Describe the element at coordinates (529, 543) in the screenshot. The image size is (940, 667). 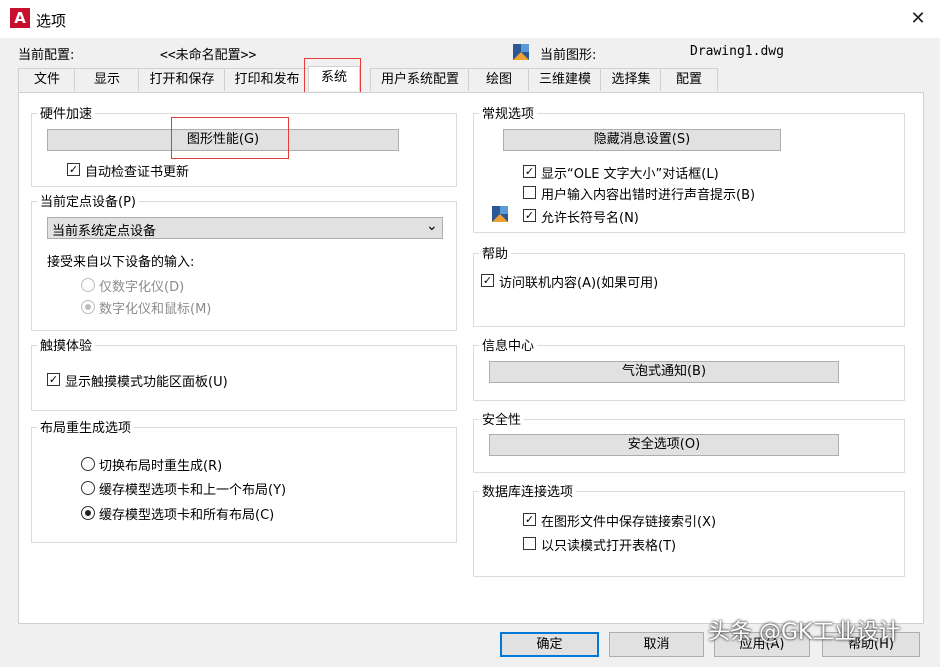
I see `readonly-tables-checkbox` at that location.